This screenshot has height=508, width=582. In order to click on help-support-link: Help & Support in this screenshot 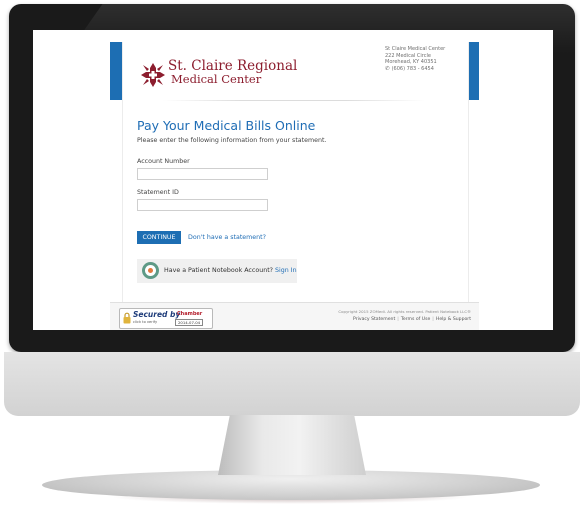, I will do `click(453, 319)`.